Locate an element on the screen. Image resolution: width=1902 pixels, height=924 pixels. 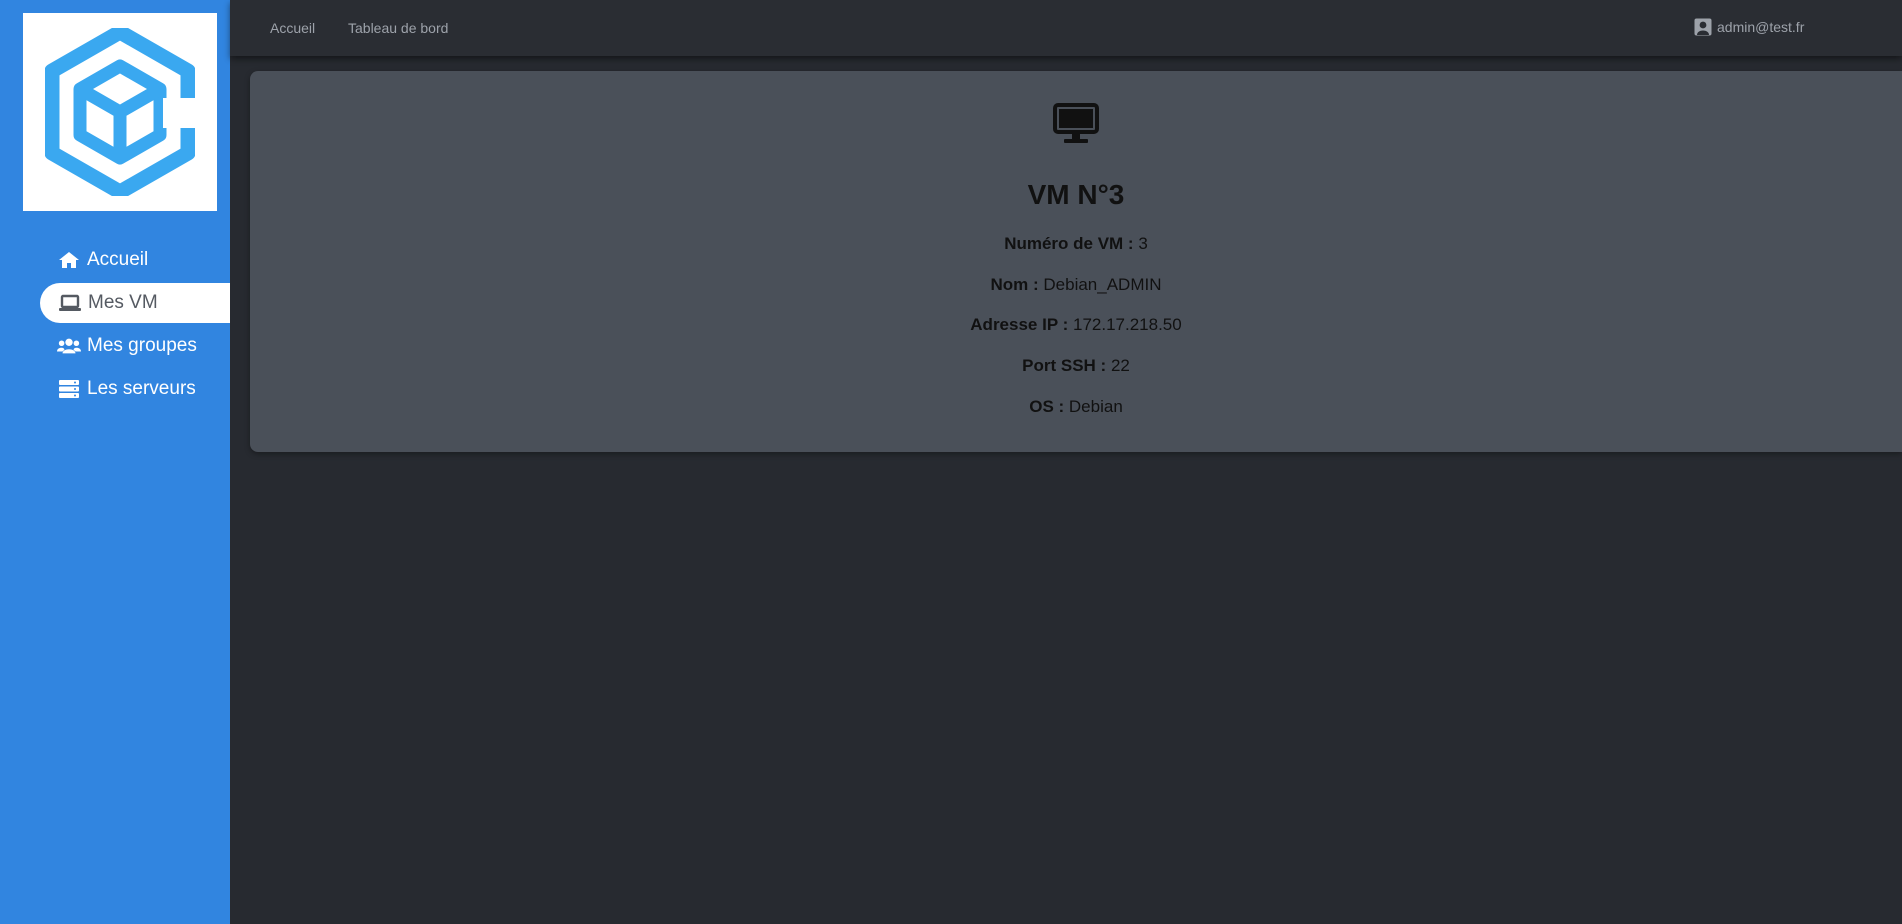
topnav-link-tableau-de-bord: Tableau de bord is located at coordinates (398, 28).